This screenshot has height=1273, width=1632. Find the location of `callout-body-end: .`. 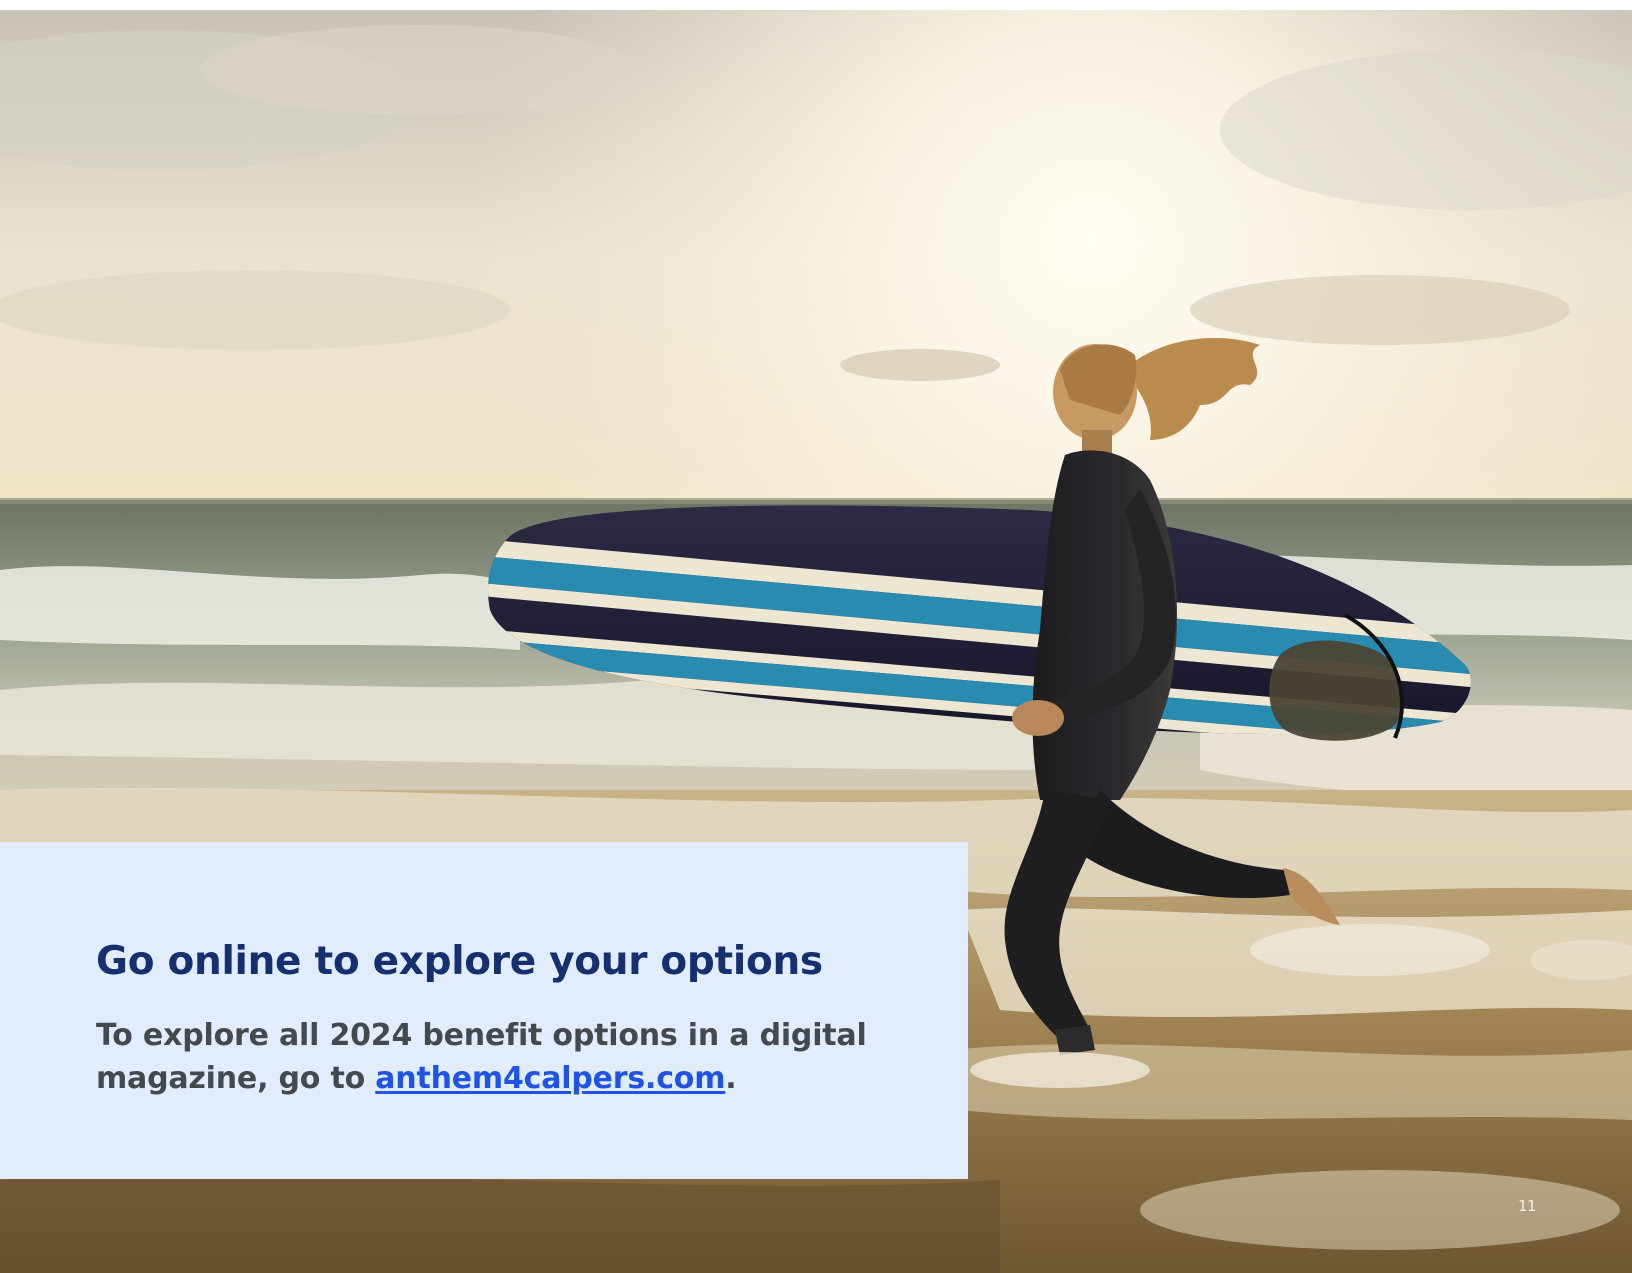

callout-body-end: . is located at coordinates (731, 1078).